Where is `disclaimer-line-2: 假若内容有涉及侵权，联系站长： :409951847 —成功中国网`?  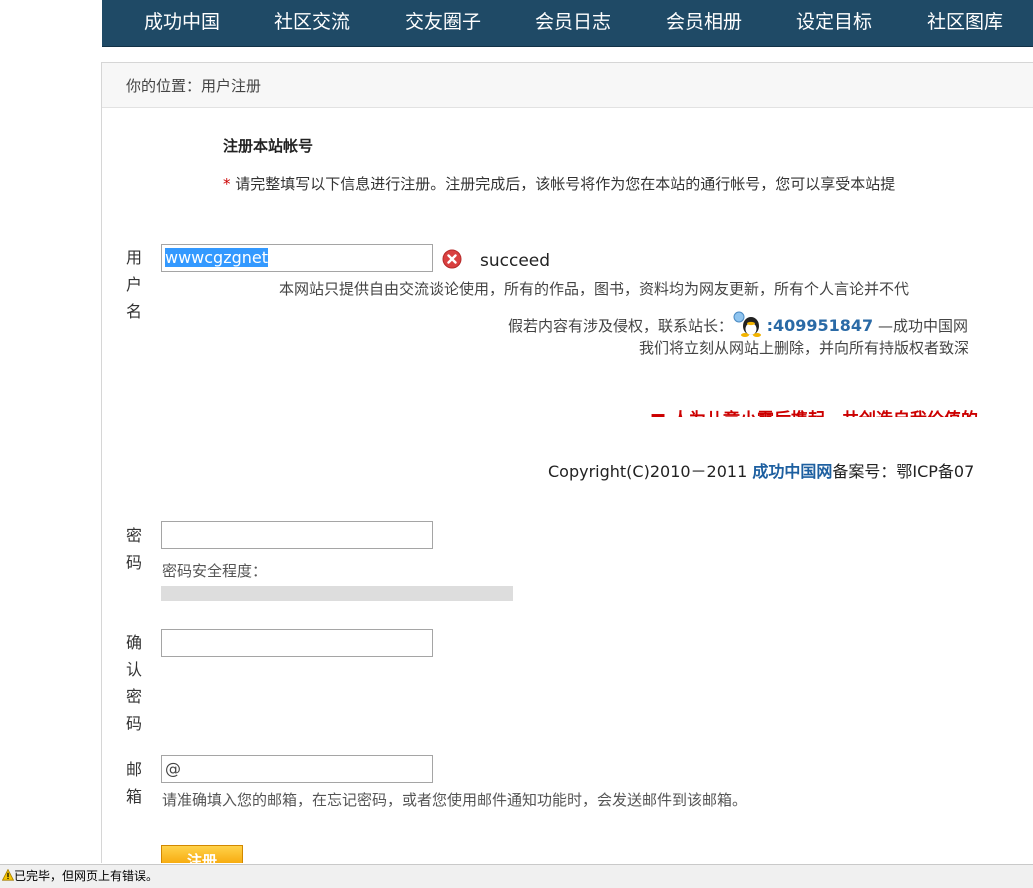 disclaimer-line-2: 假若内容有涉及侵权，联系站长： :409951847 —成功中国网 is located at coordinates (738, 324).